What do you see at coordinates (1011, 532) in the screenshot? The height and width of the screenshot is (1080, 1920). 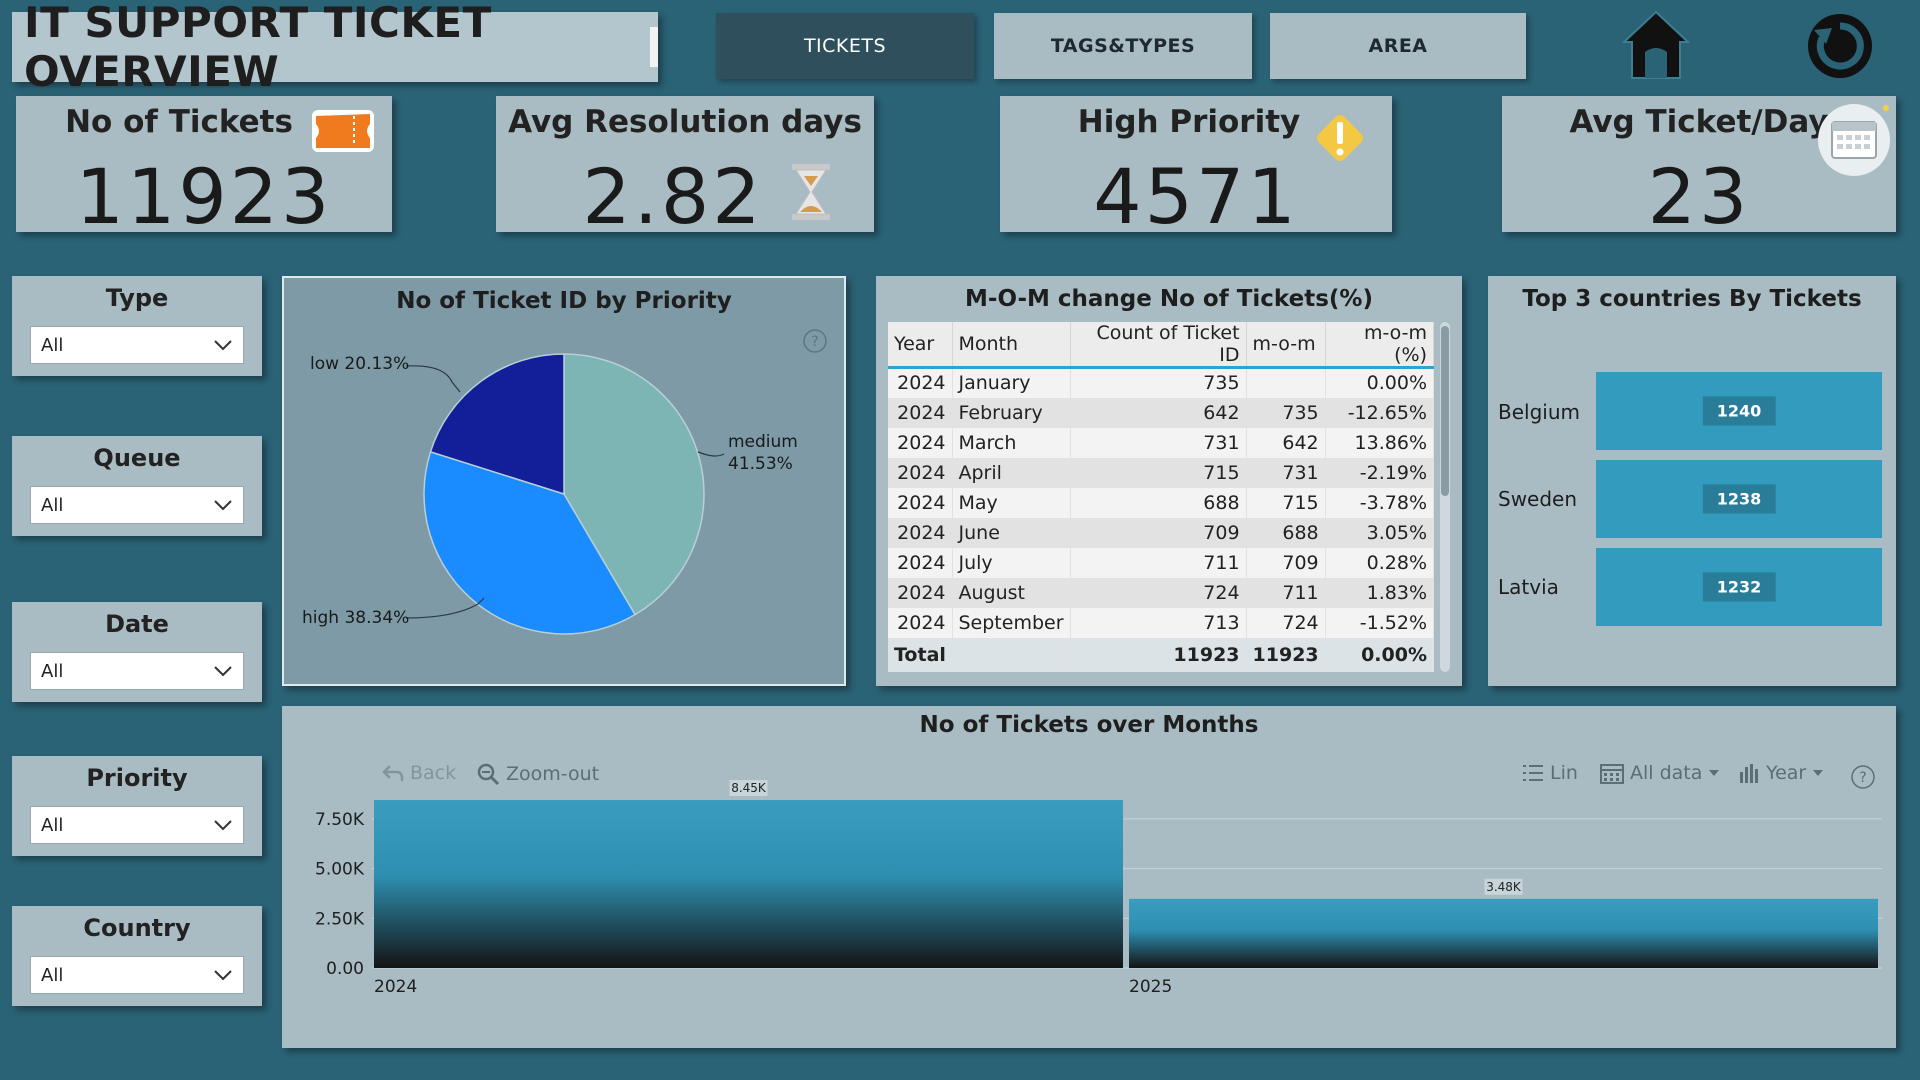 I see `cell-month: June` at bounding box center [1011, 532].